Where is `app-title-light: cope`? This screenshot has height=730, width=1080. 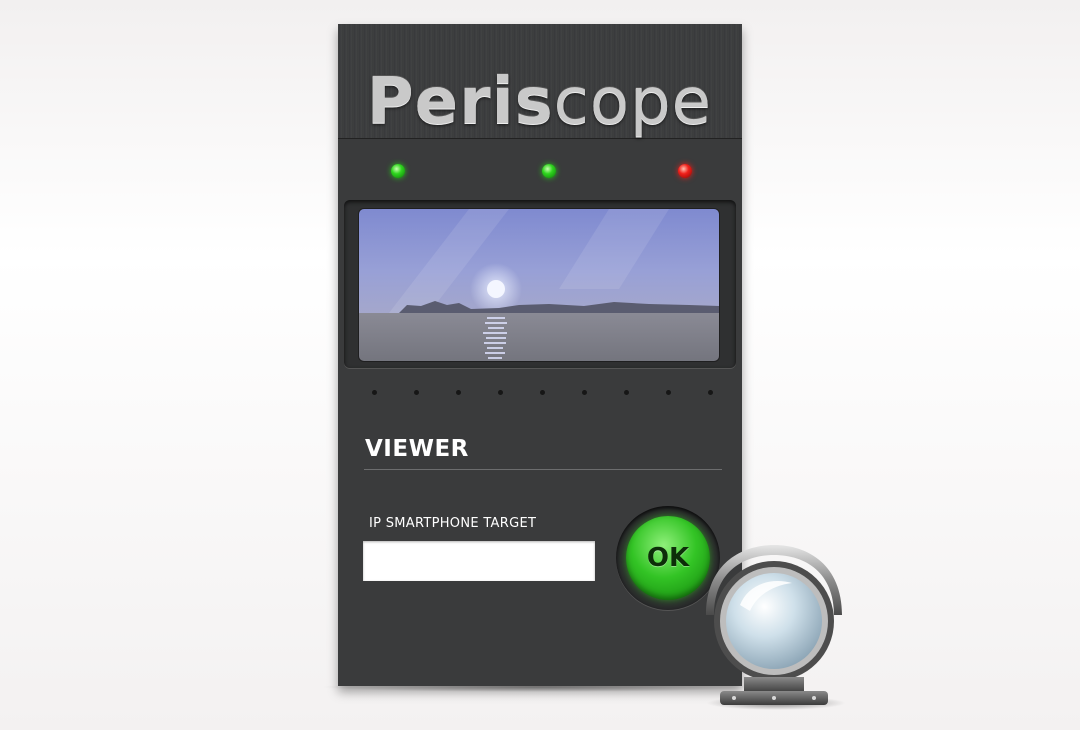
app-title-light: cope is located at coordinates (632, 102).